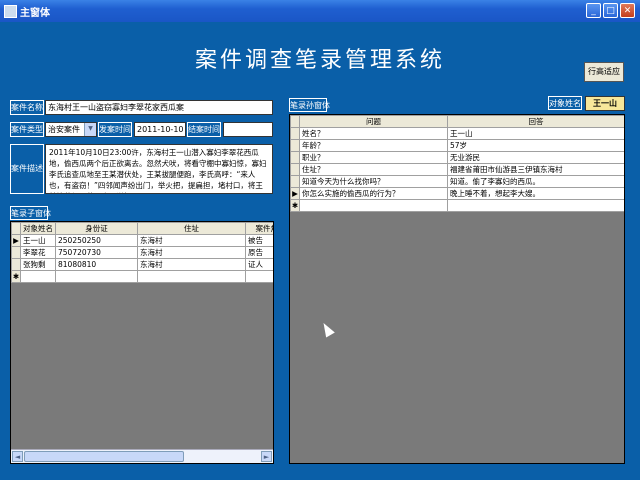 This screenshot has height=480, width=640. I want to click on cell-answer: 知道。偷了李寡妇的西瓜。, so click(535, 181).